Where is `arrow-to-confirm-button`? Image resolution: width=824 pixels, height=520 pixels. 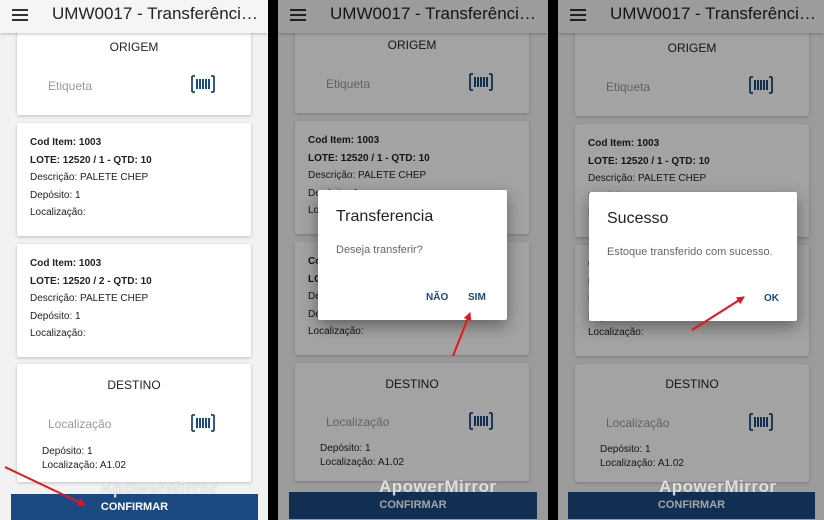 arrow-to-confirm-button is located at coordinates (45, 486).